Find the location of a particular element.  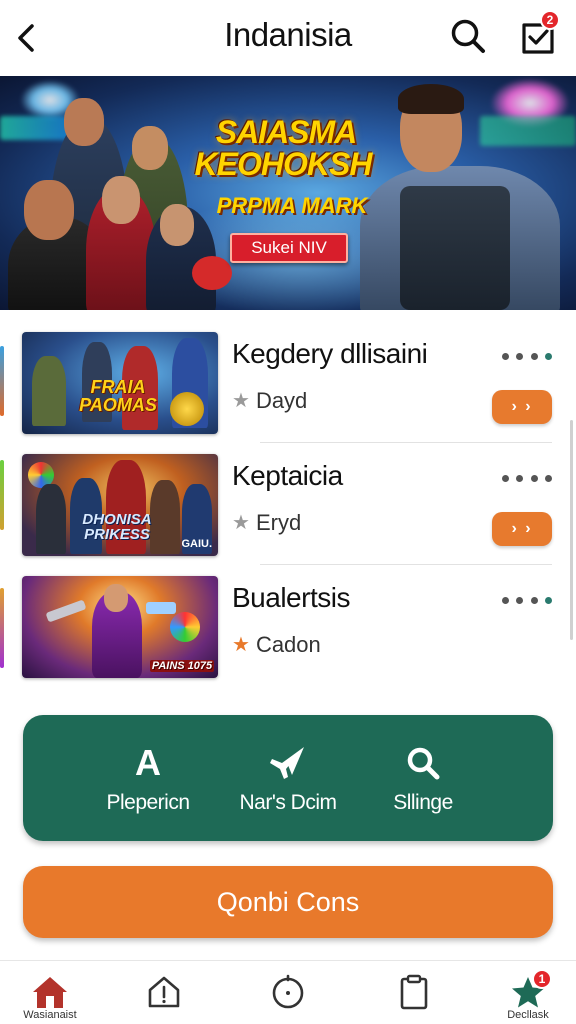

action-sllinge: Sllinge is located at coordinates (423, 778).